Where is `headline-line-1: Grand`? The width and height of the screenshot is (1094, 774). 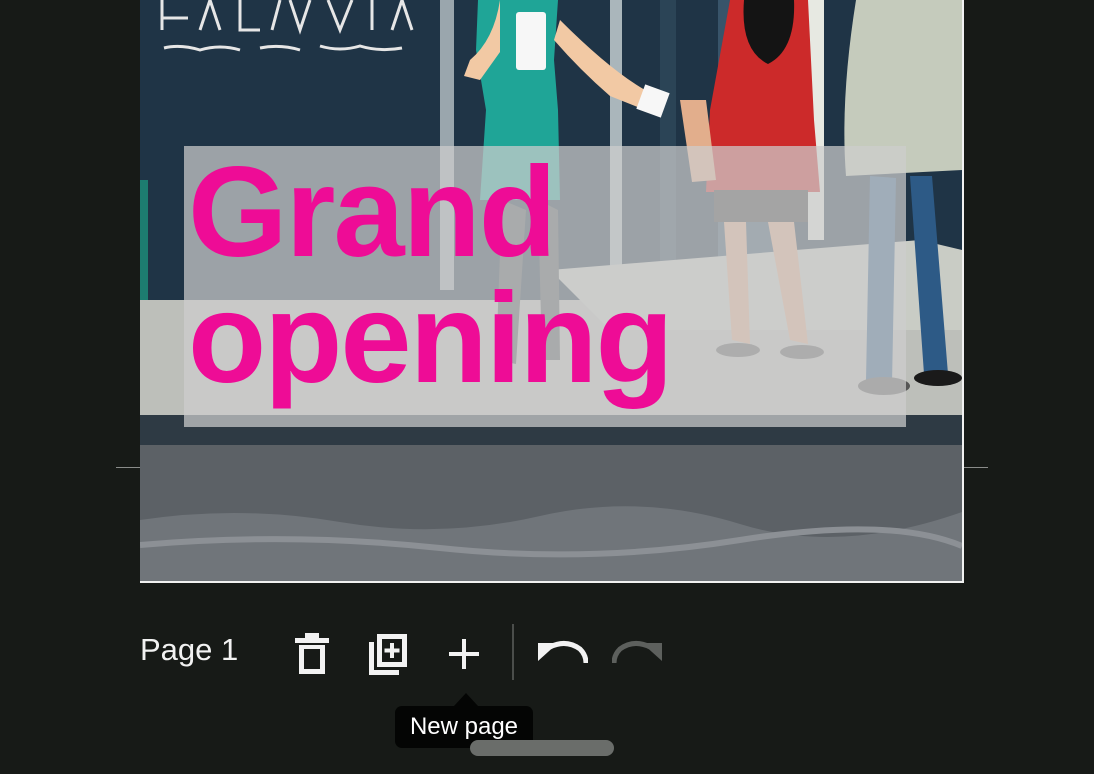 headline-line-1: Grand is located at coordinates (372, 212).